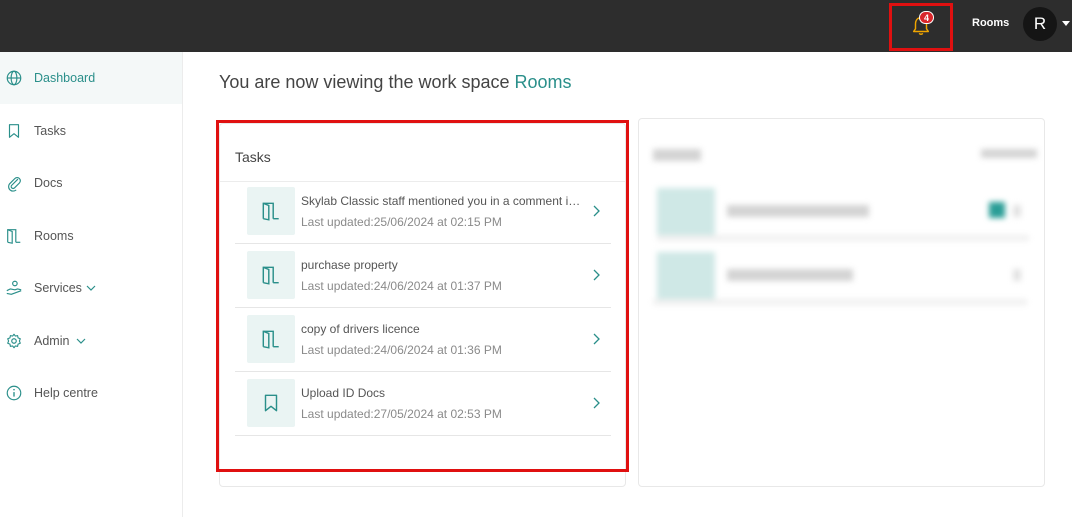 This screenshot has width=1072, height=517. I want to click on sidebar-item-rooms: Rooms, so click(91, 236).